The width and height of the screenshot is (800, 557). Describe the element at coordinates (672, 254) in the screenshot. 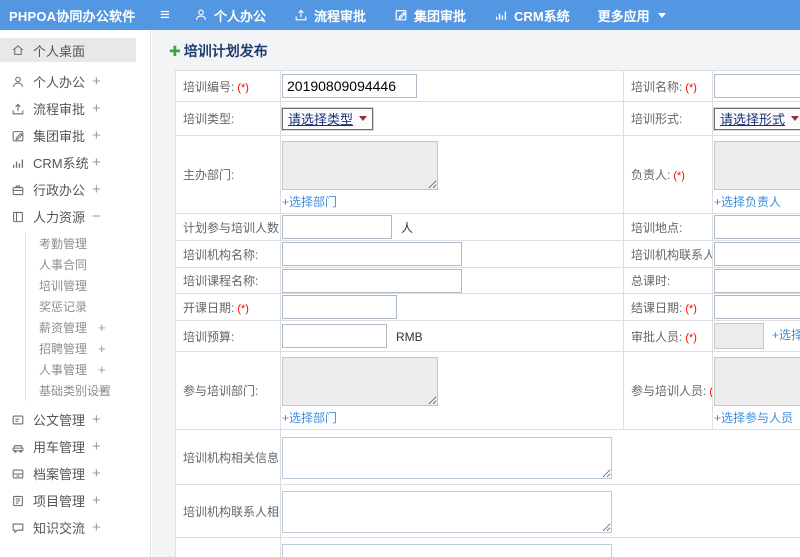

I see `field-label: 培训机构联系人:` at that location.